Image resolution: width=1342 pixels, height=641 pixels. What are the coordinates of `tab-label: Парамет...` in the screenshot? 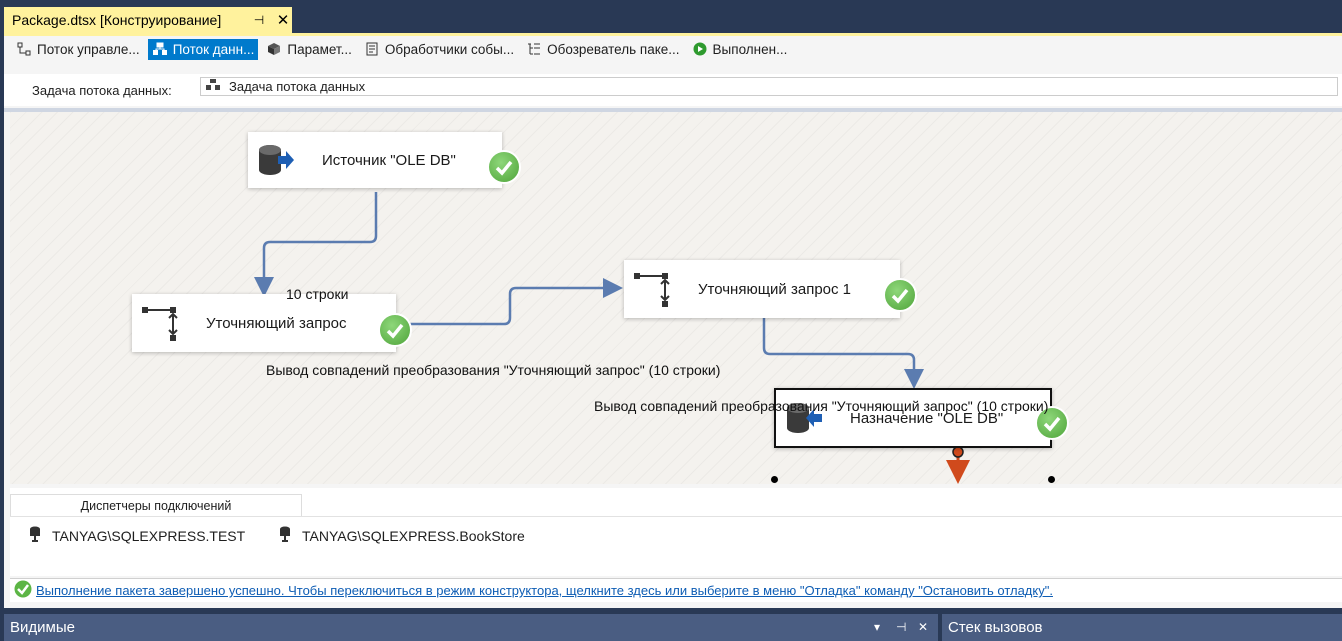 It's located at (319, 49).